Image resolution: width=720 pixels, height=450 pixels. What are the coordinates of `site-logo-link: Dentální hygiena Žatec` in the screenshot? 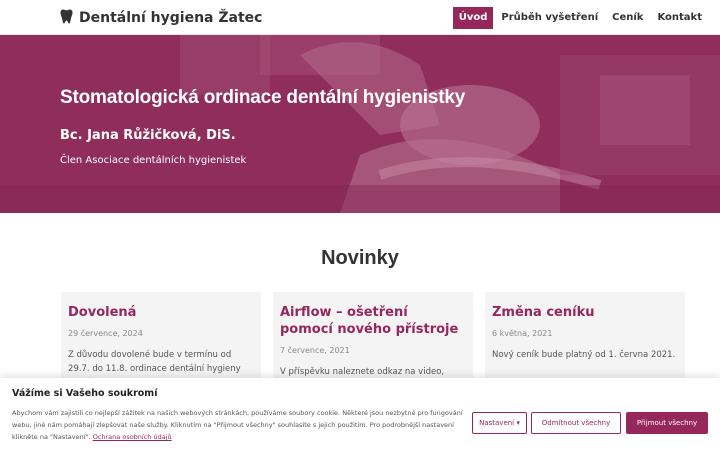 It's located at (161, 18).